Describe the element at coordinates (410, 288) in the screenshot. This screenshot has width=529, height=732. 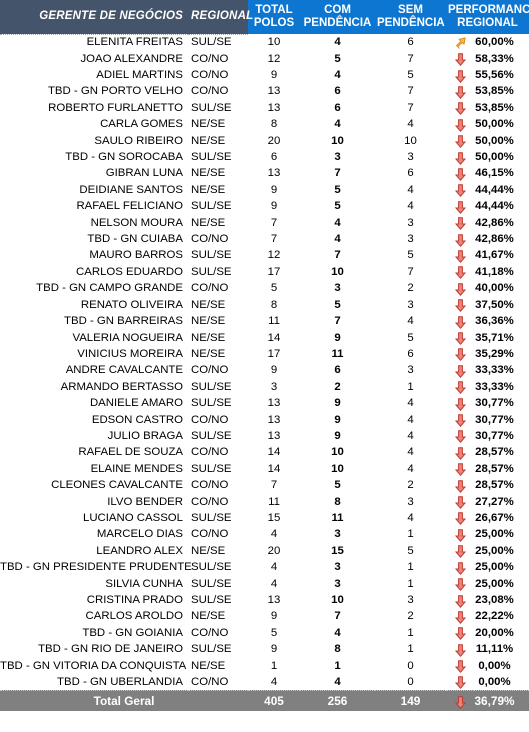
I see `cell-sem-pendencia: 2` at that location.